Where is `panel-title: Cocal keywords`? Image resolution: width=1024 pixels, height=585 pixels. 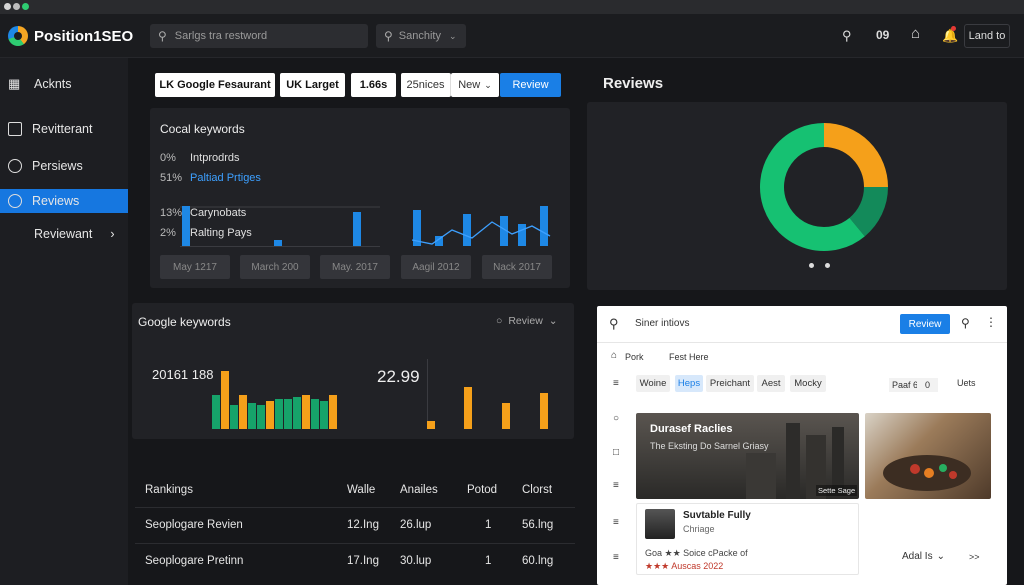
panel-title: Cocal keywords is located at coordinates (202, 129).